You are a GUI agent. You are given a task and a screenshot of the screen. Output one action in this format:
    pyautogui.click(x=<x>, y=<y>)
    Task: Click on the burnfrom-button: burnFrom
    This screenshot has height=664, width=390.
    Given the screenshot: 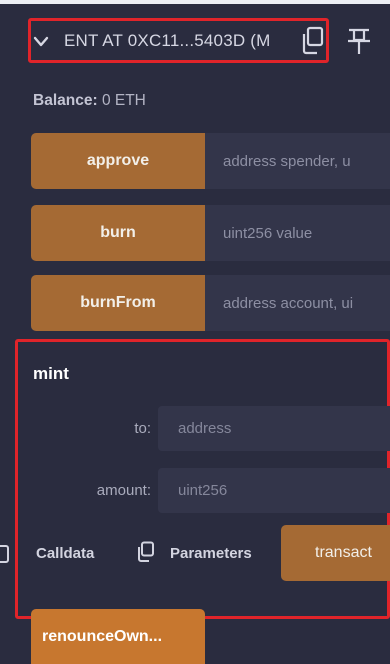 What is the action you would take?
    pyautogui.click(x=118, y=303)
    